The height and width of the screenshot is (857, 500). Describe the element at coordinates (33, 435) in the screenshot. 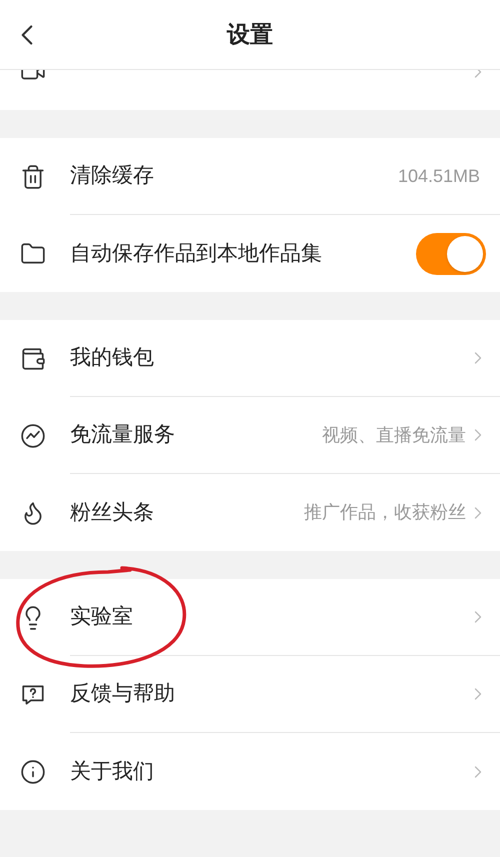

I see `trend-circle-icon` at that location.